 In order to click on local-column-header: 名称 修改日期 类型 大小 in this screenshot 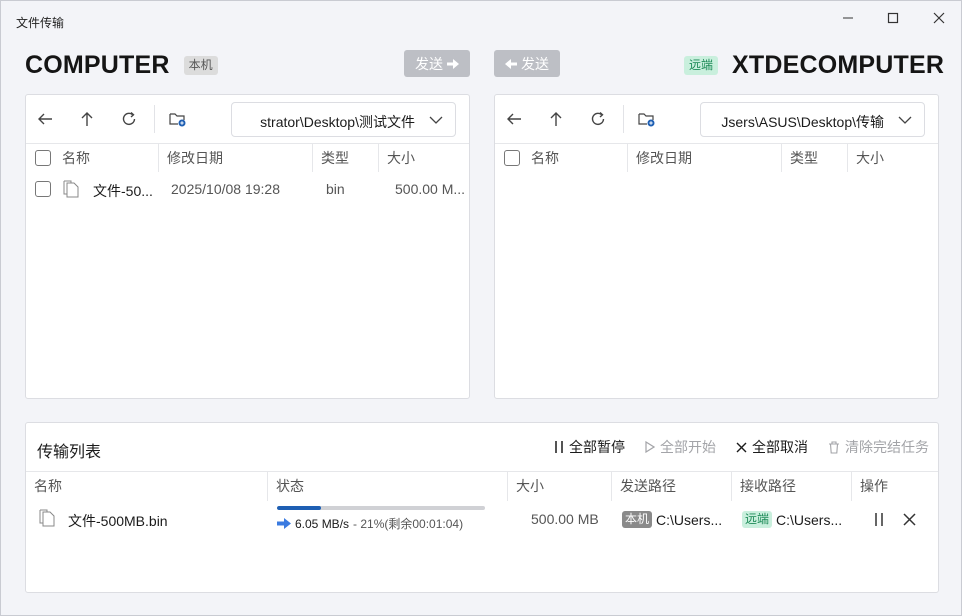, I will do `click(247, 157)`.